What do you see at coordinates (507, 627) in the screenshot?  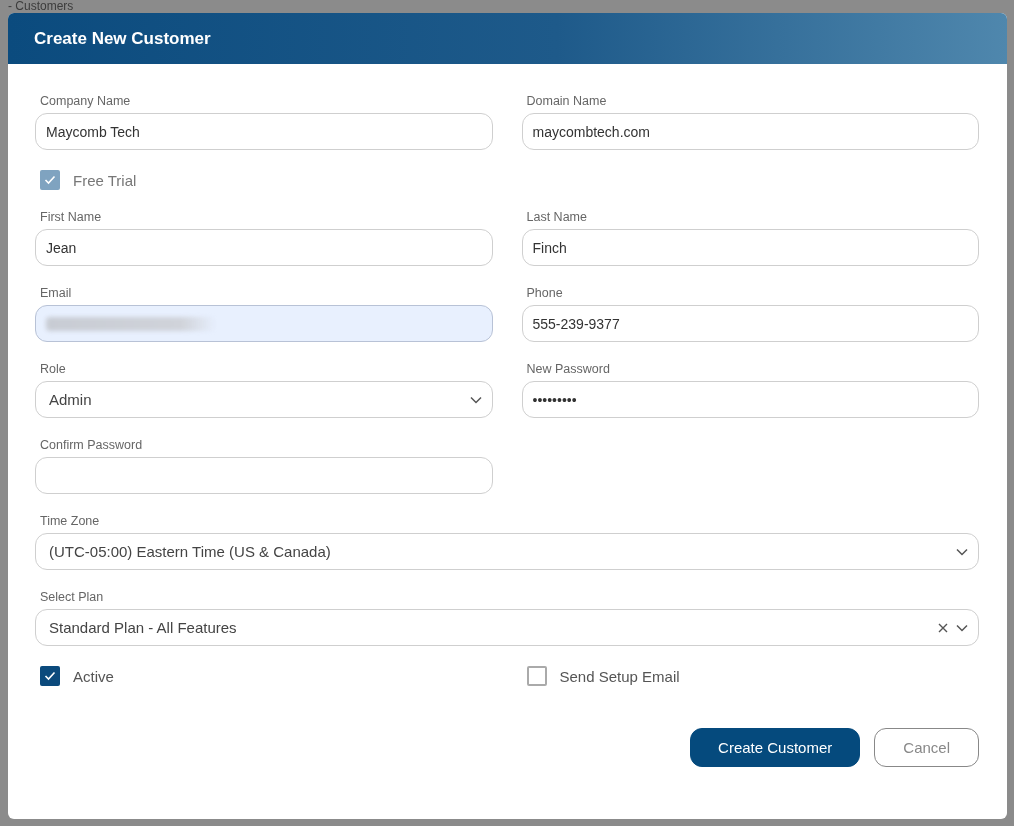 I see `select-field: Standard Plan - All Features` at bounding box center [507, 627].